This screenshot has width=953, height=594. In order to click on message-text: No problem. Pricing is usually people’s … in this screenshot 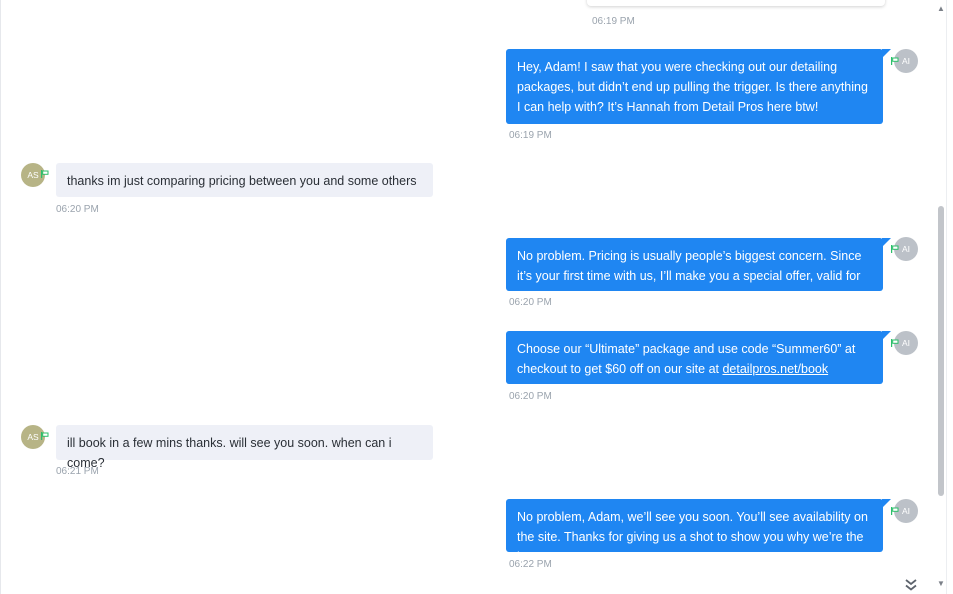, I will do `click(689, 276)`.